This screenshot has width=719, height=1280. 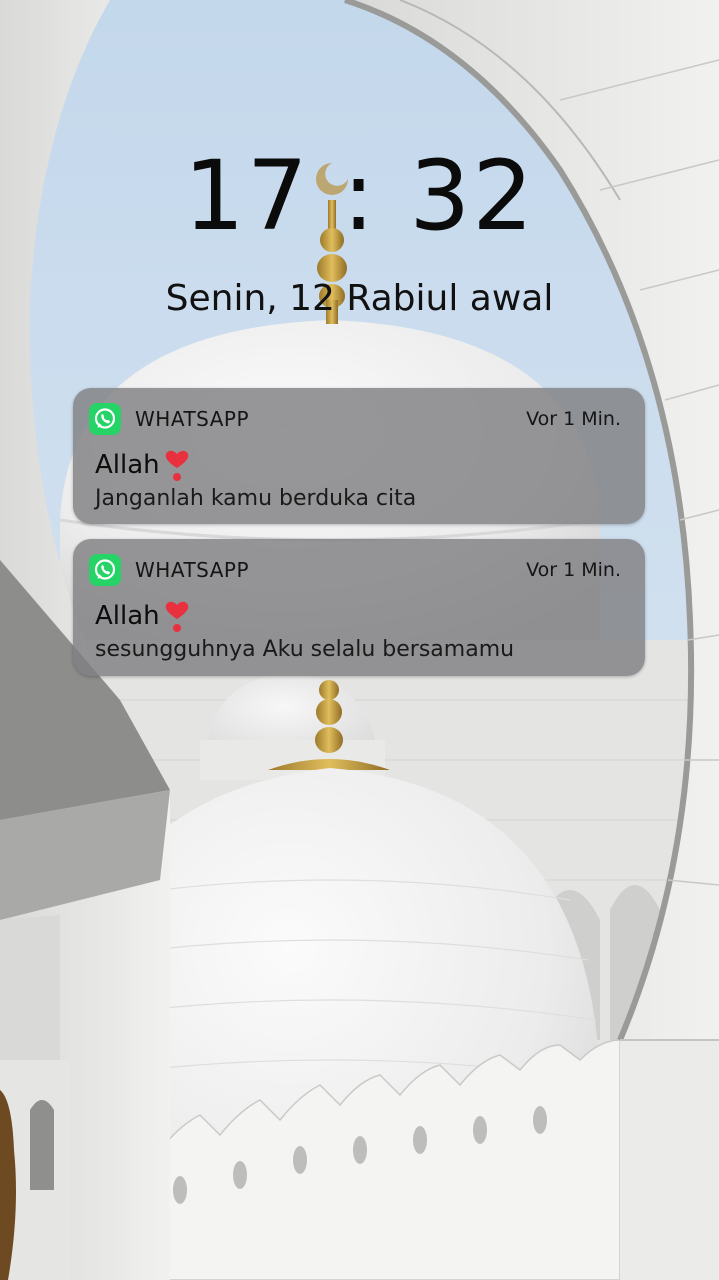 I want to click on lockscreen-clock: 17 : 32, so click(x=359, y=196).